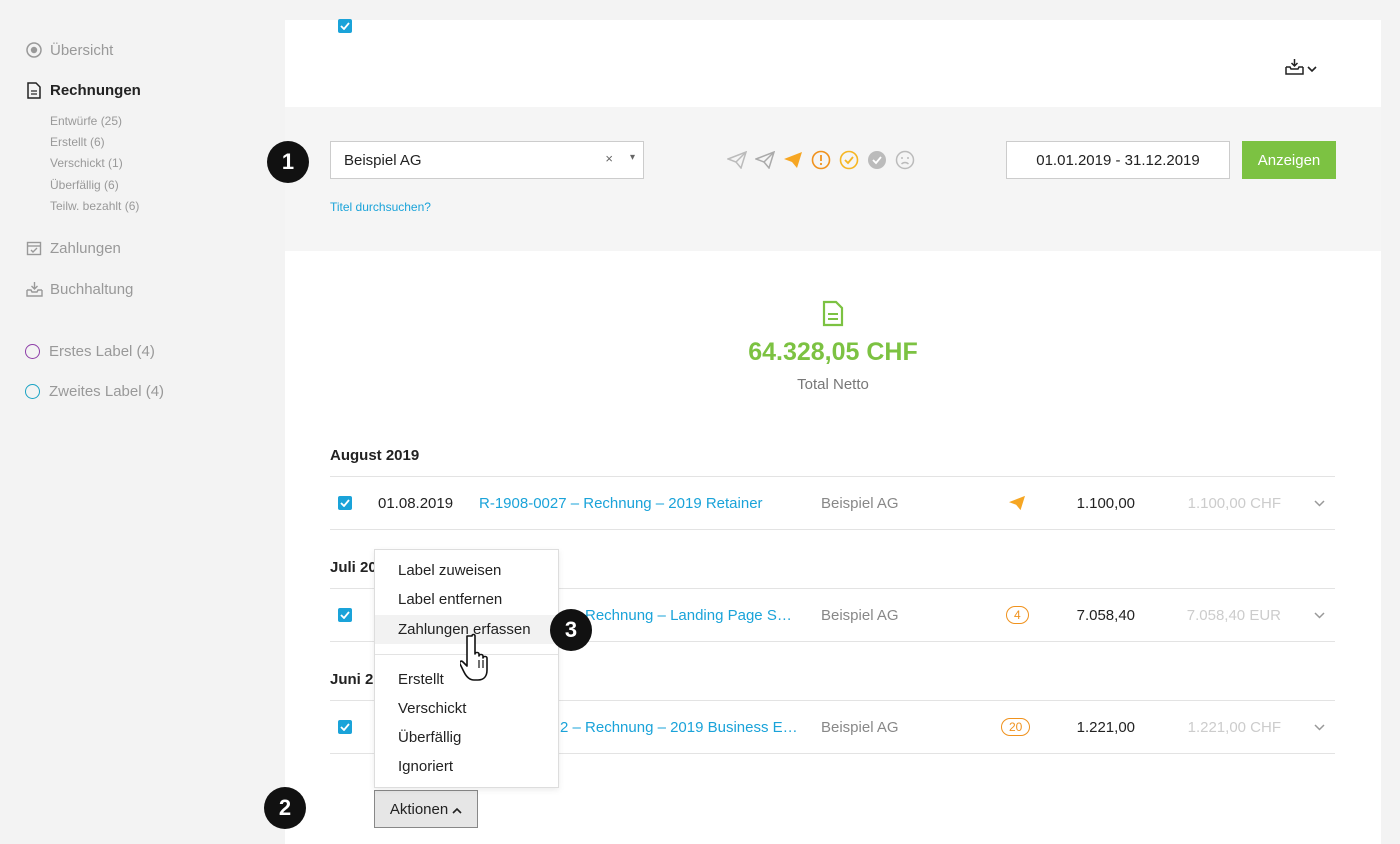 This screenshot has width=1400, height=844. Describe the element at coordinates (1294, 69) in the screenshot. I see `download-tray-icon` at that location.